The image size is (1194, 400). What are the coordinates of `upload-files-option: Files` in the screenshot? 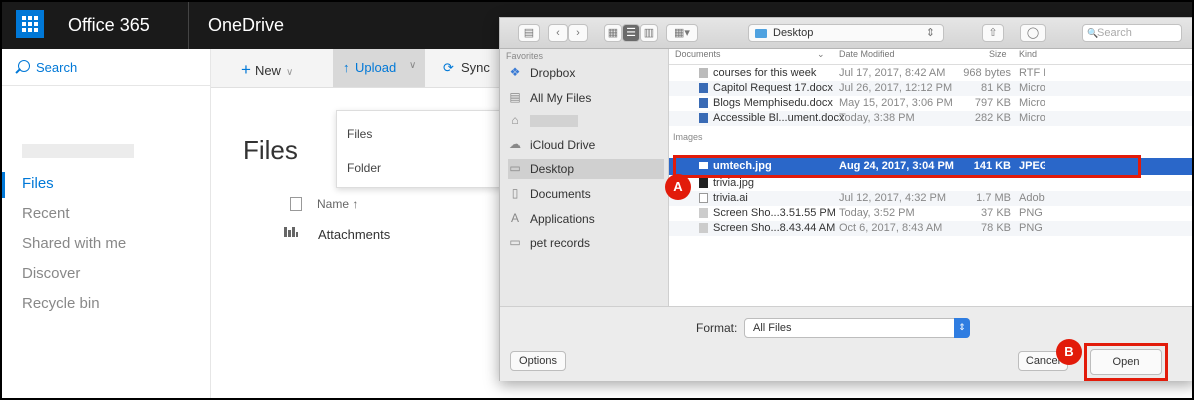 It's located at (359, 134).